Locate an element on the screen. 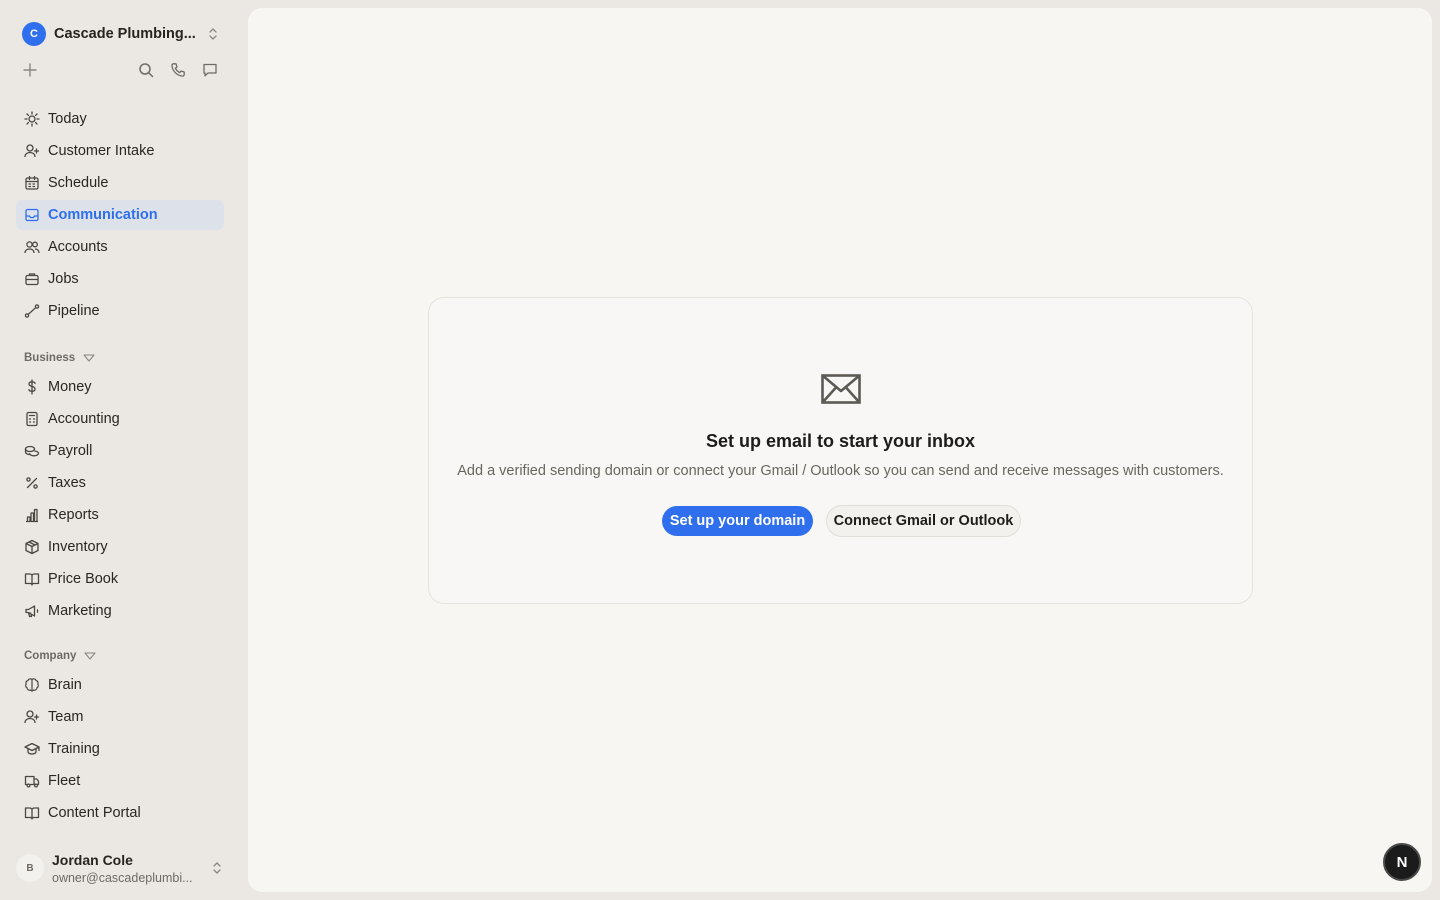  section-label: Company is located at coordinates (50, 656).